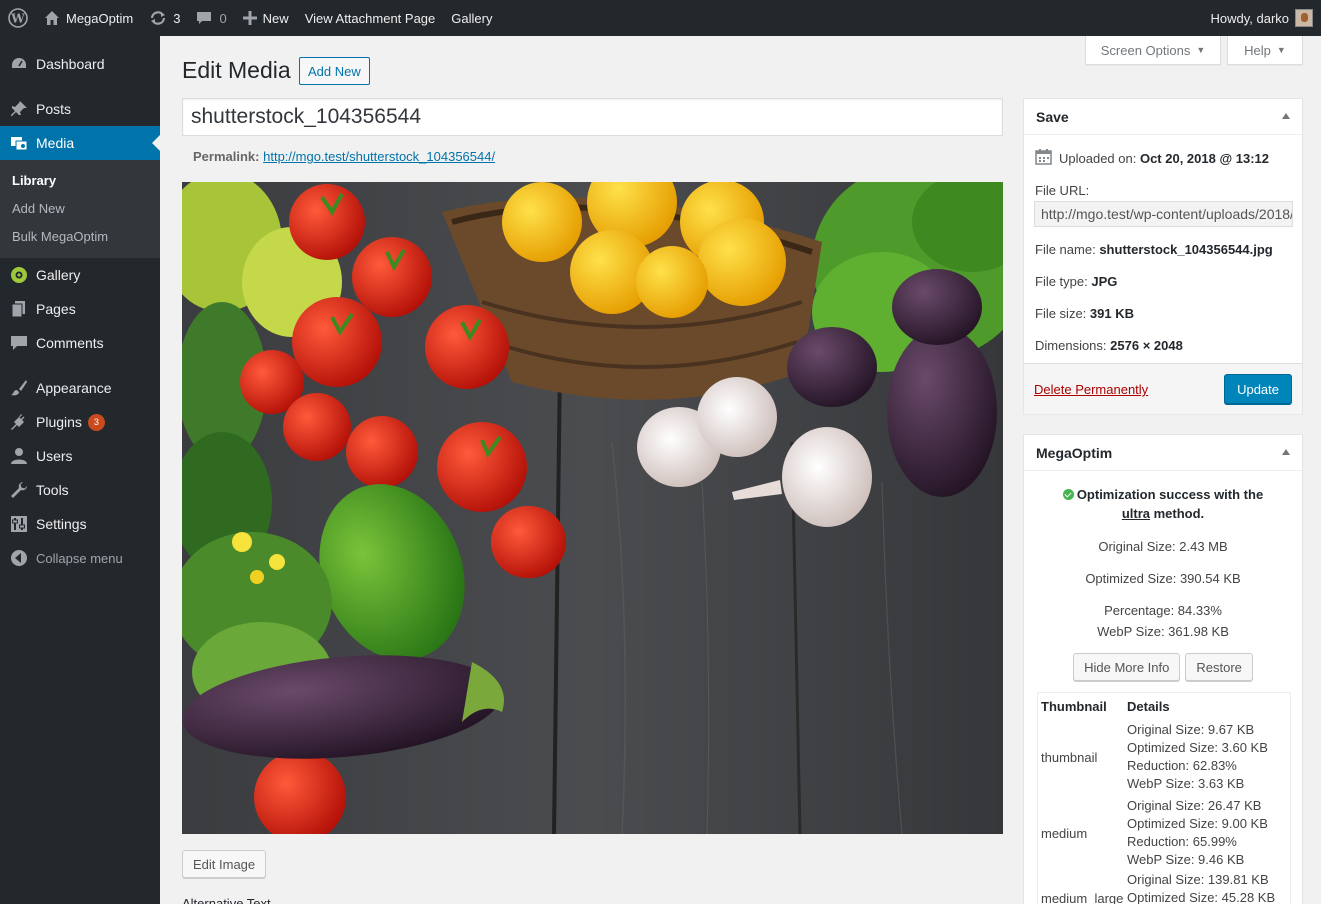  I want to click on megaoptim-actions: Hide More Info Restore, so click(1163, 667).